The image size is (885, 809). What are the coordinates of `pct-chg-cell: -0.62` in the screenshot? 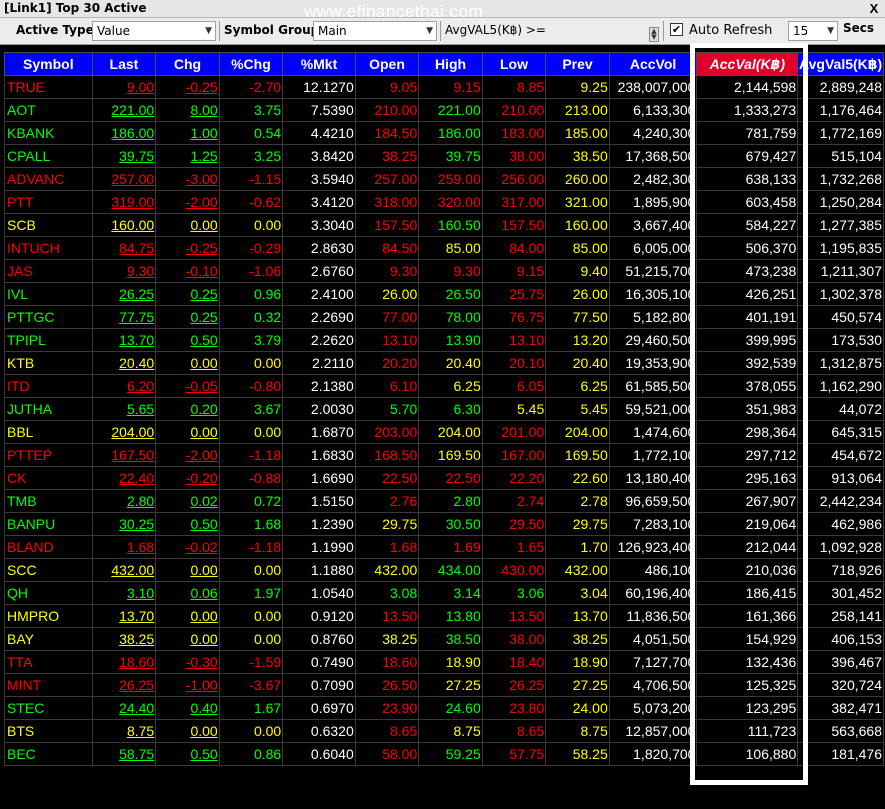 It's located at (251, 202).